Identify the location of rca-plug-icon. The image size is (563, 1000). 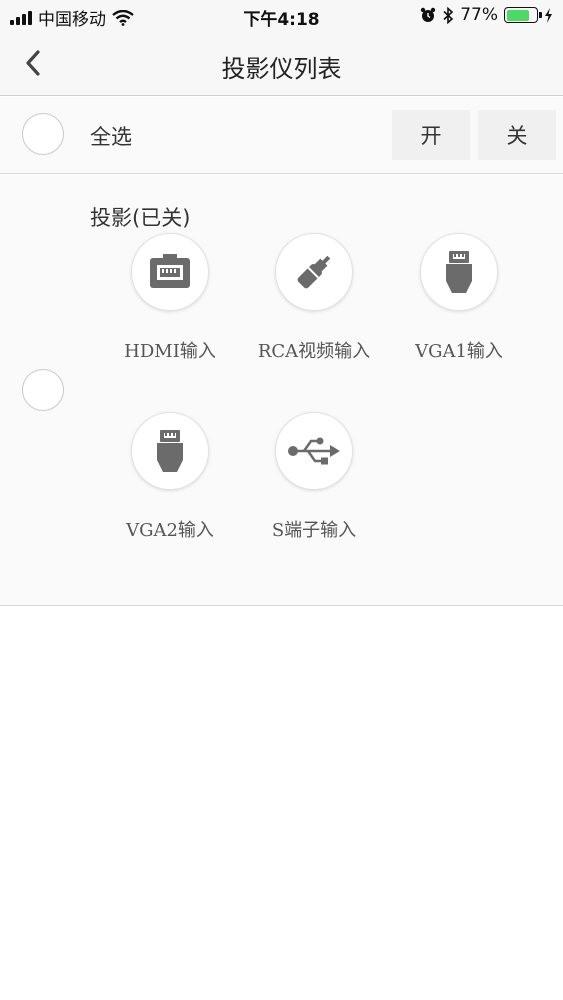
(314, 272).